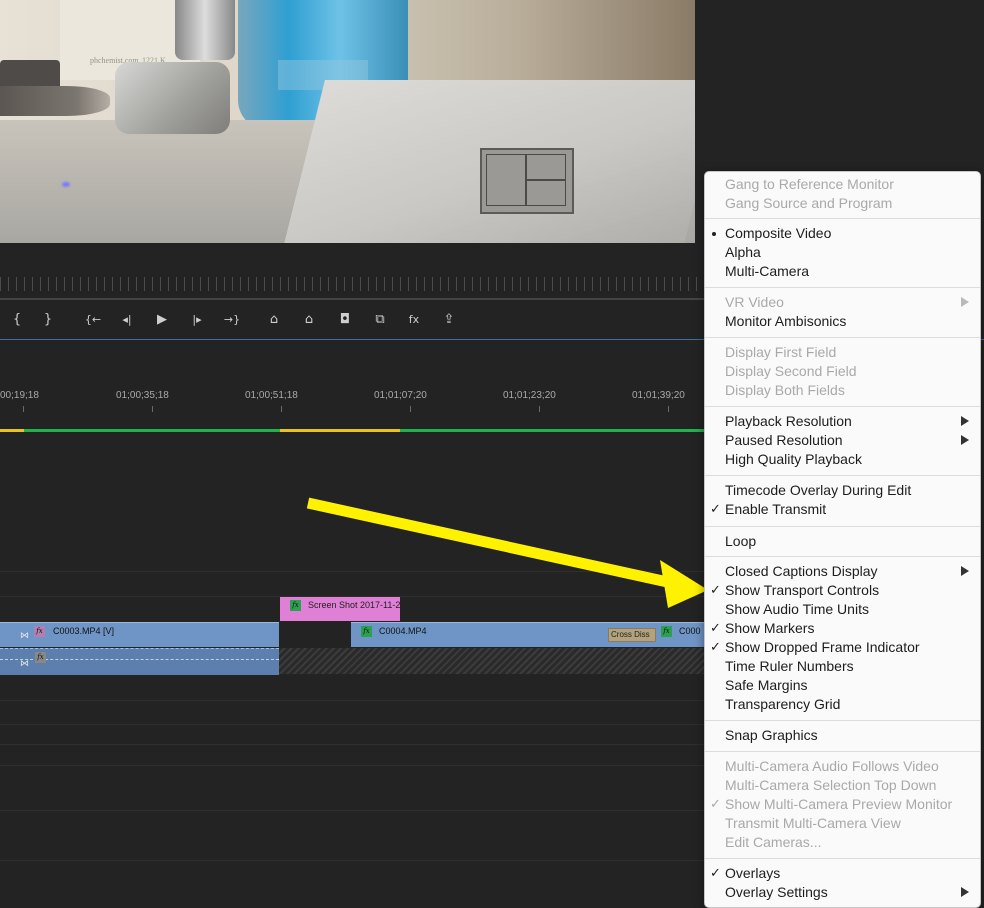 Image resolution: width=984 pixels, height=908 pixels. Describe the element at coordinates (93, 320) in the screenshot. I see `go-to-in-icon: {←` at that location.